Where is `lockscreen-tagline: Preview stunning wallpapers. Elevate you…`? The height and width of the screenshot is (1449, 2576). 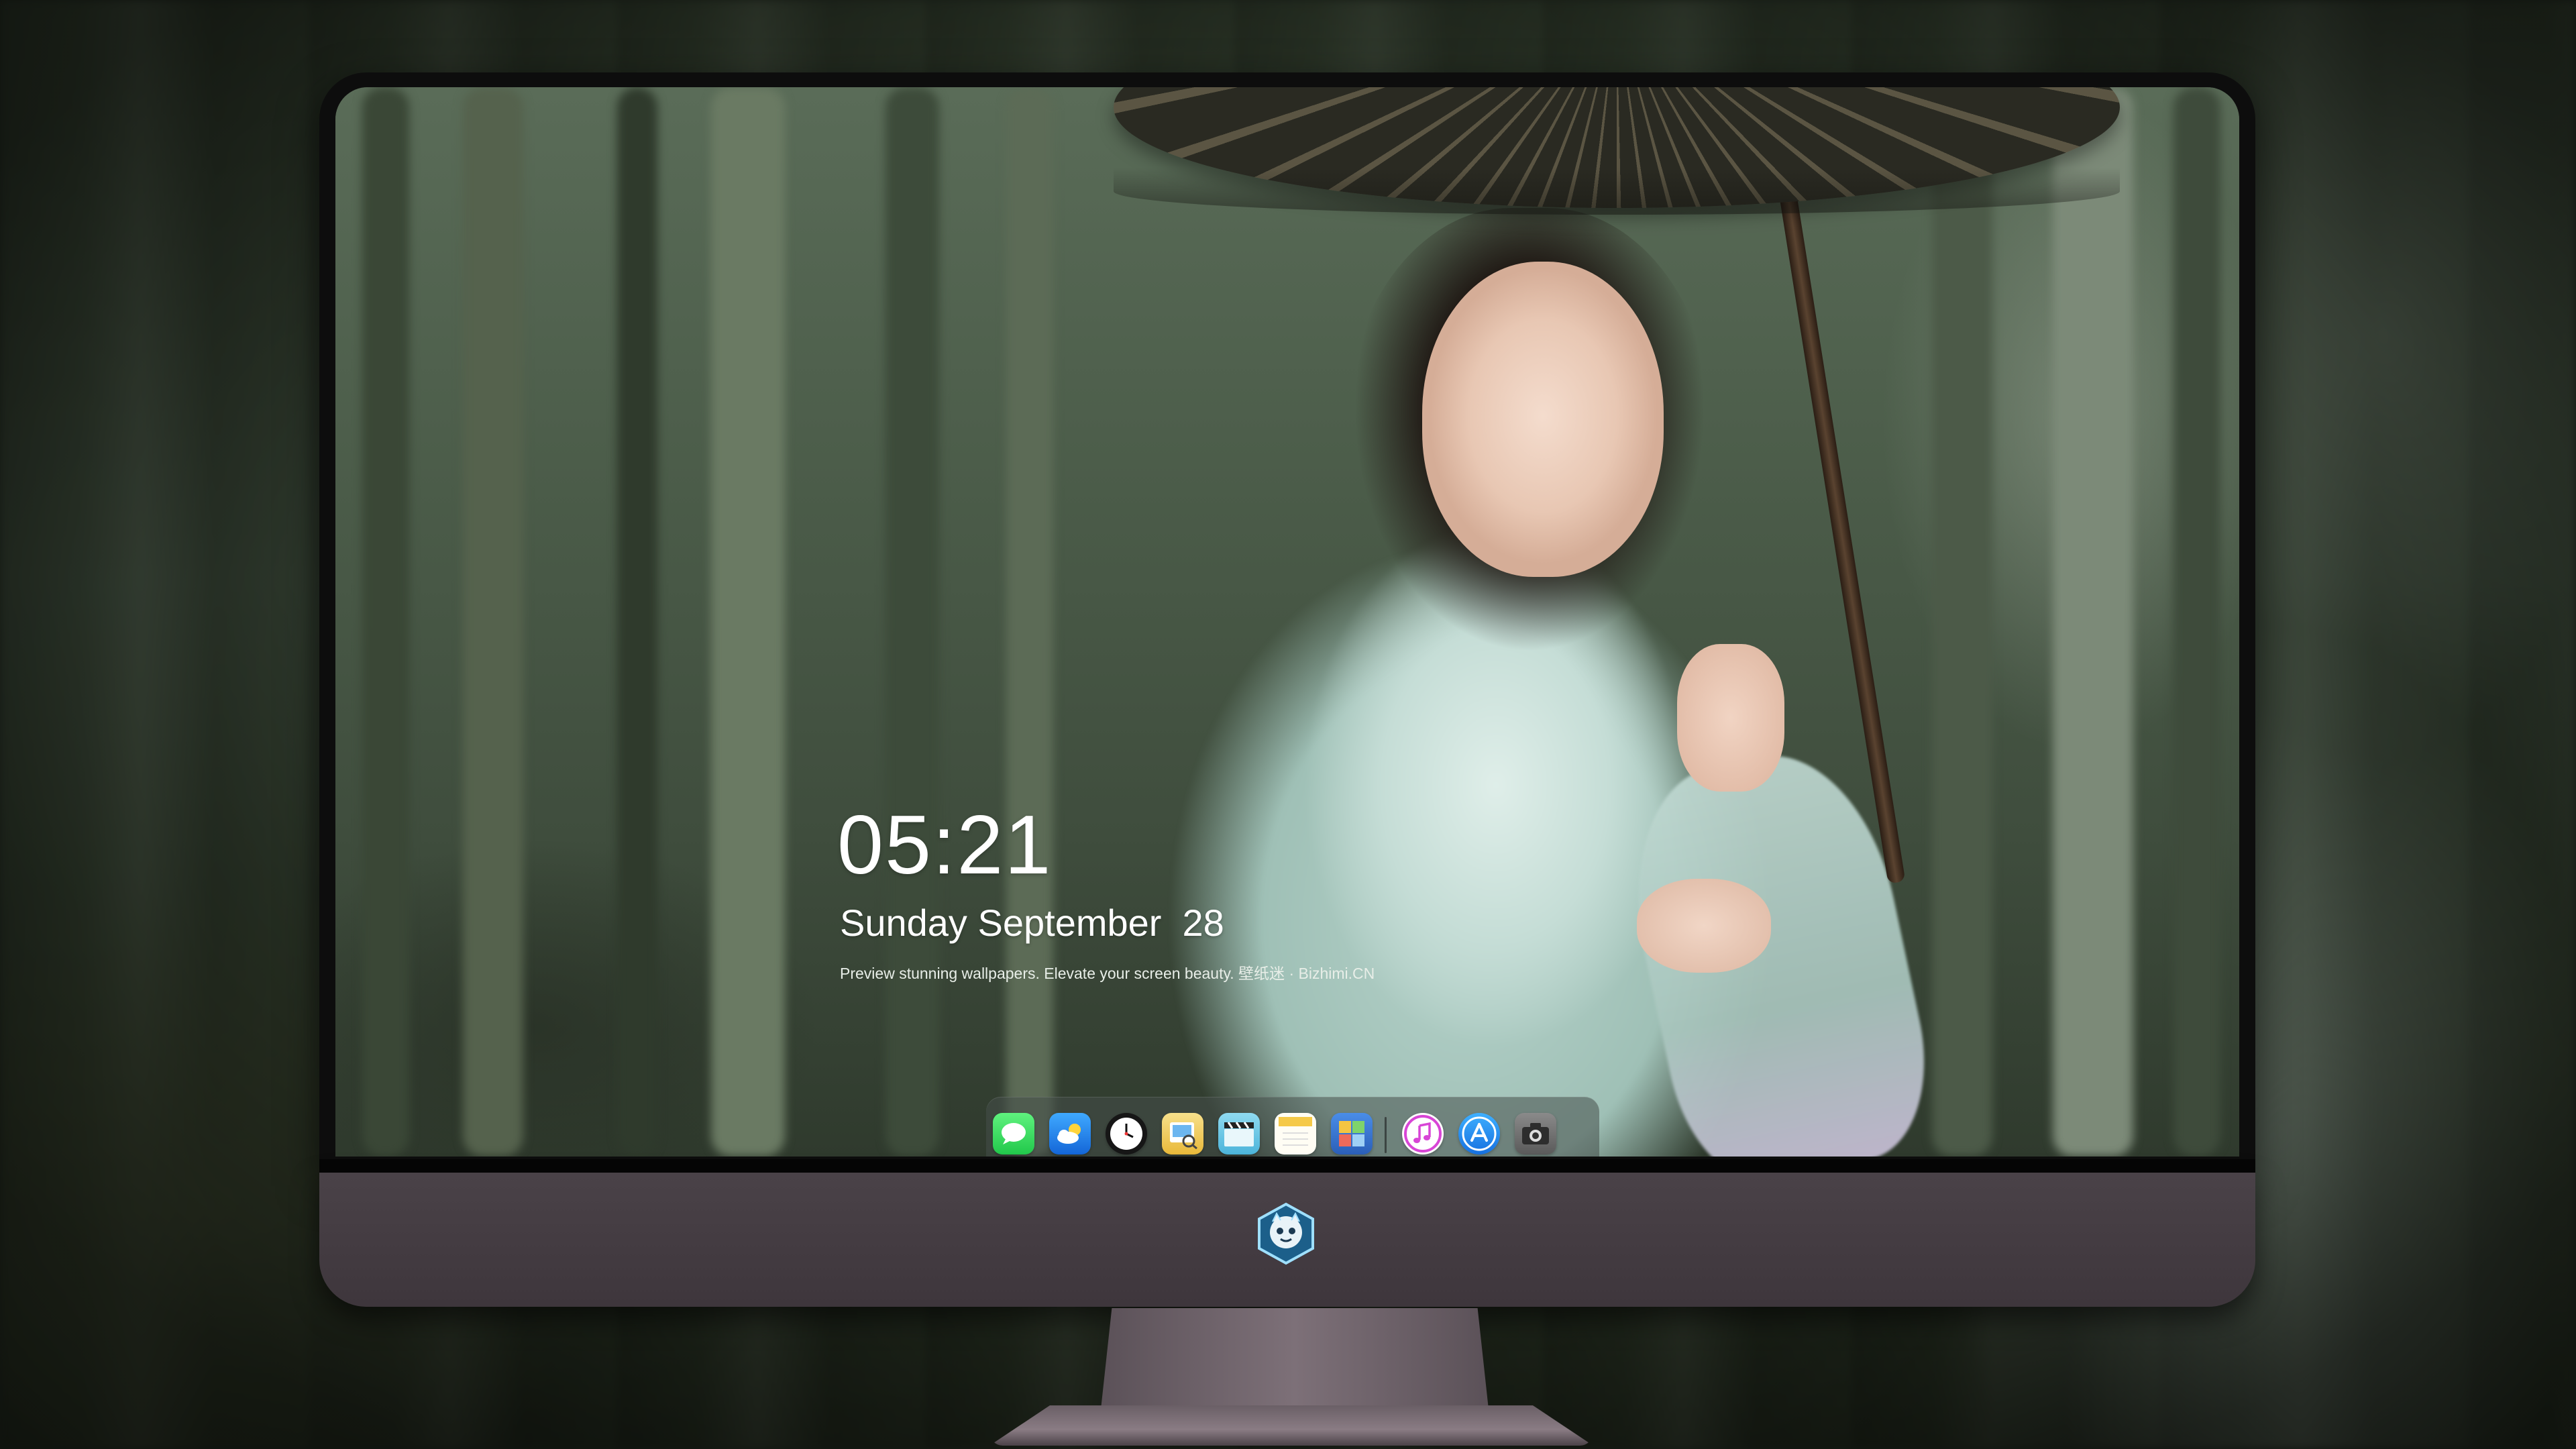 lockscreen-tagline: Preview stunning wallpapers. Elevate you… is located at coordinates (1107, 973).